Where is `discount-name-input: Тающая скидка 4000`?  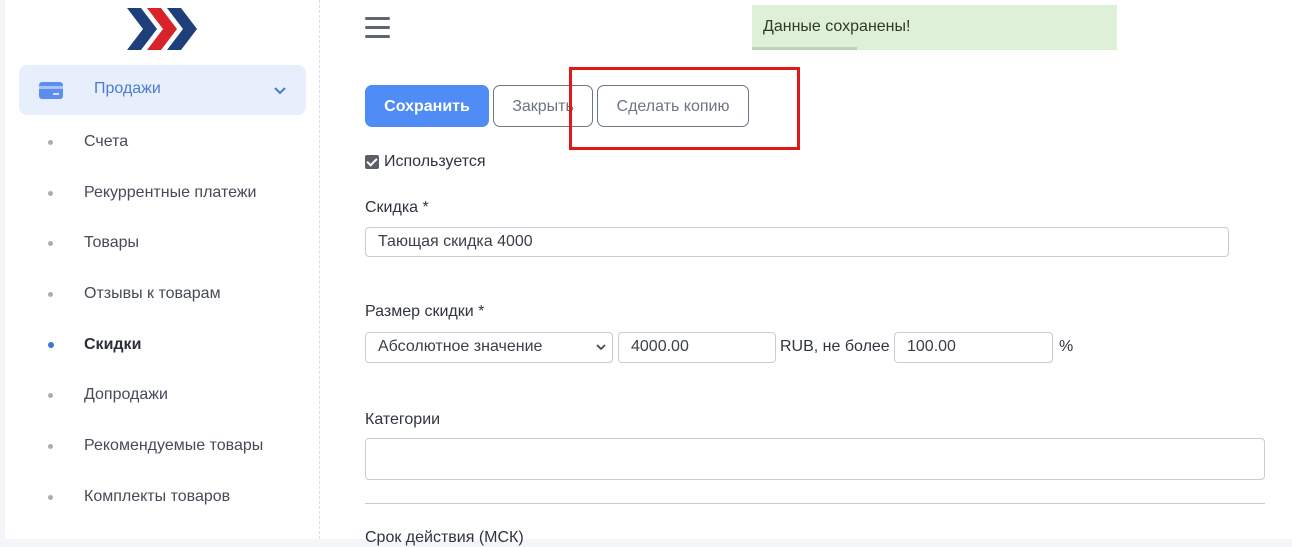 discount-name-input: Тающая скидка 4000 is located at coordinates (797, 242).